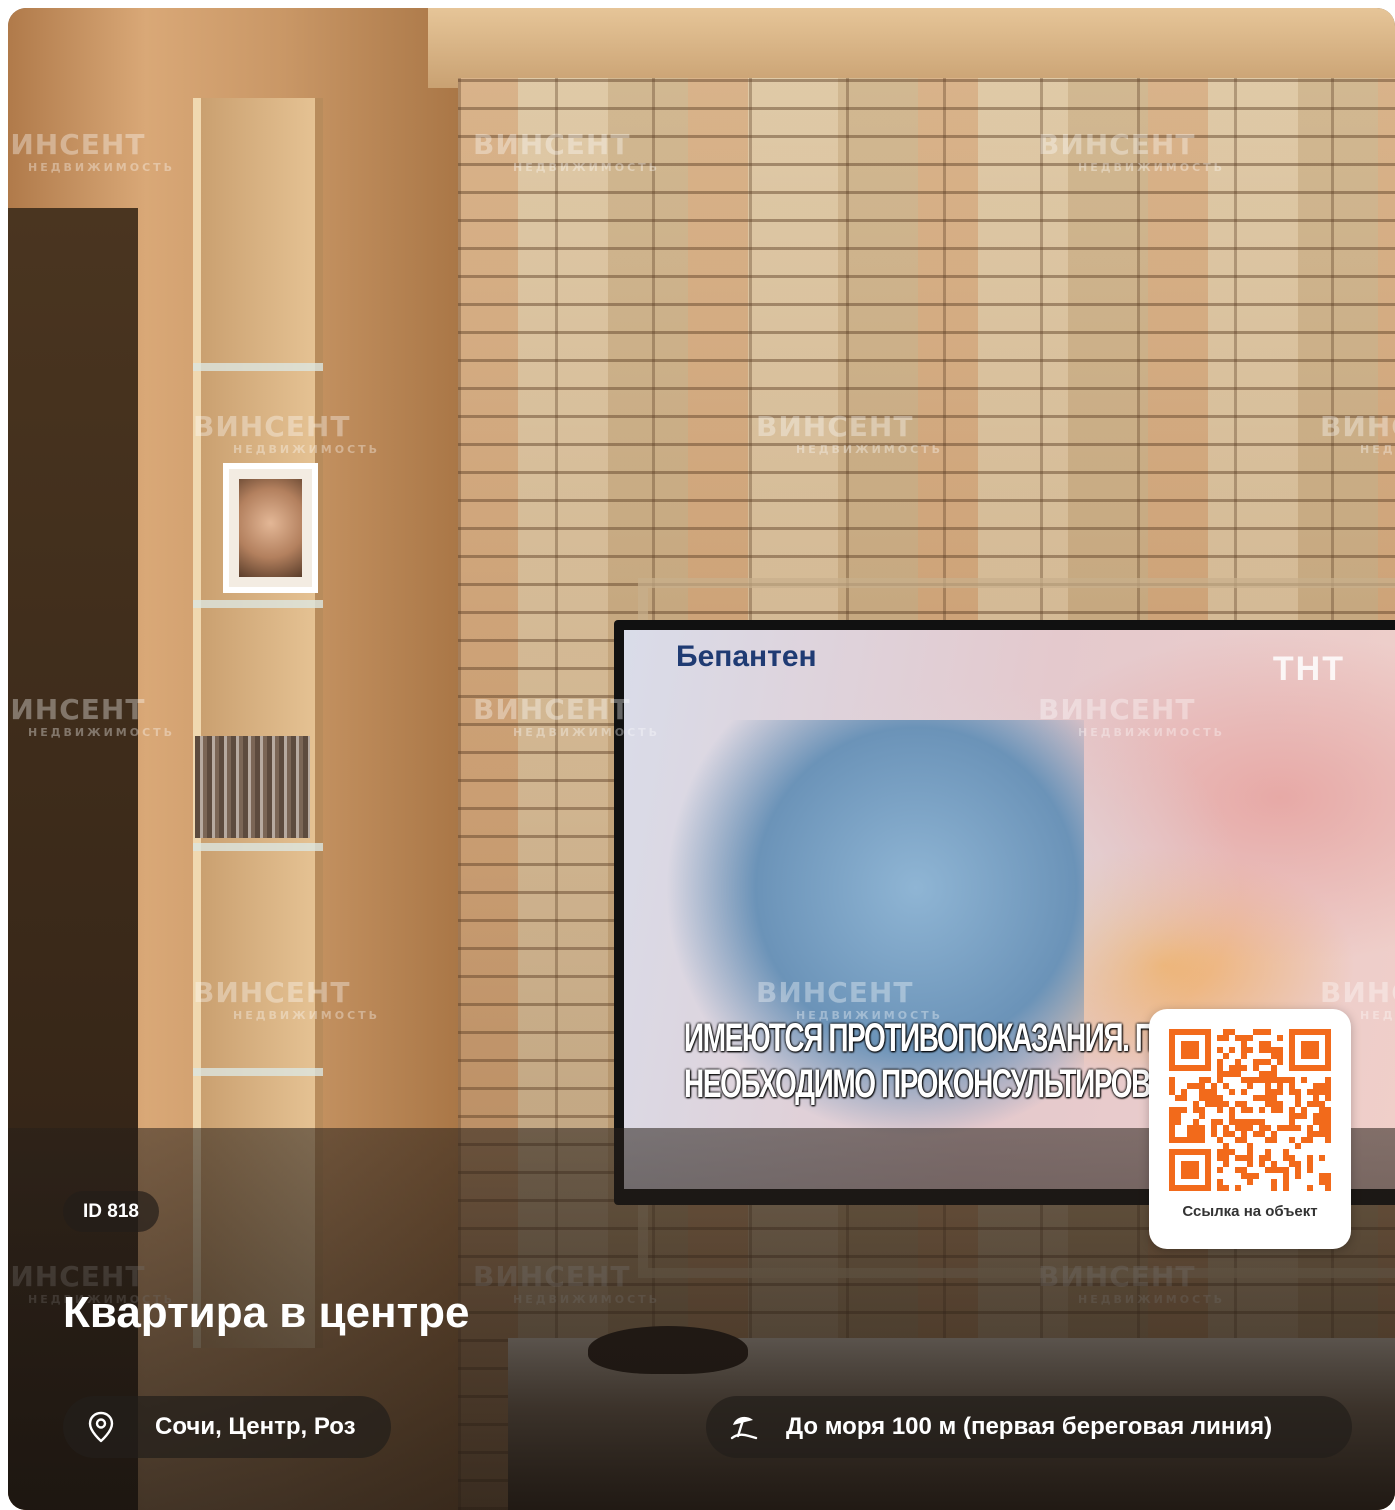 The width and height of the screenshot is (1395, 1510). What do you see at coordinates (101, 1427) in the screenshot?
I see `map-pin-icon` at bounding box center [101, 1427].